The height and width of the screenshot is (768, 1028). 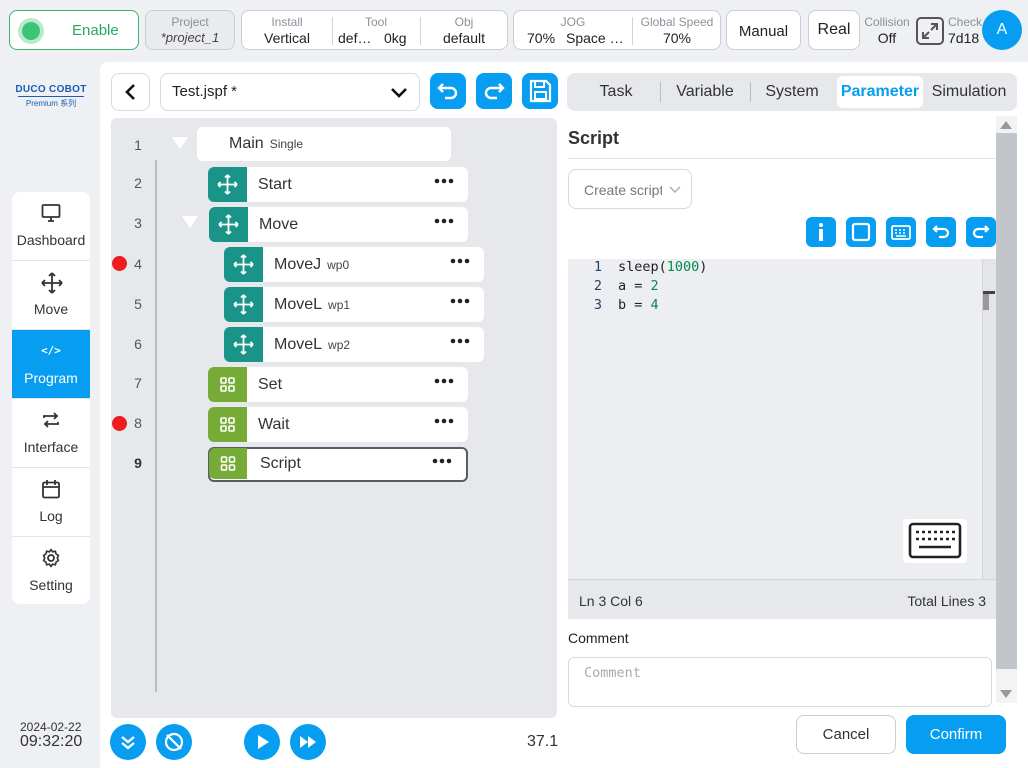 I want to click on file-name: Test.jspf *, so click(x=205, y=91).